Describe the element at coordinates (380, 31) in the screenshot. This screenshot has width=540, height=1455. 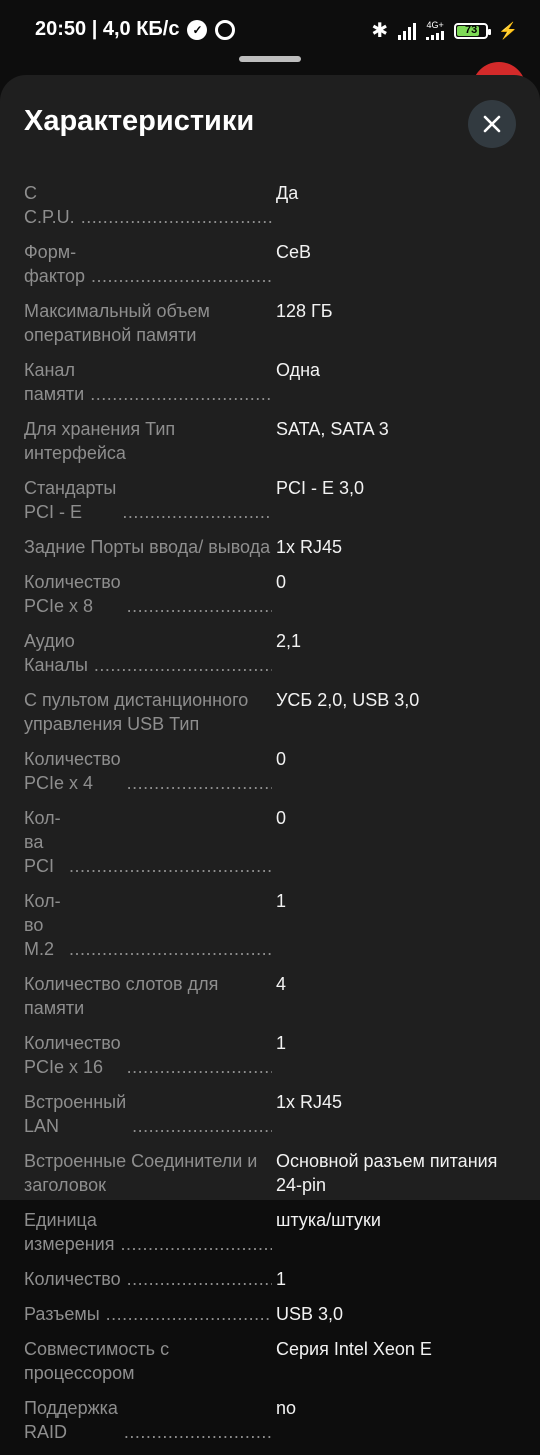
I see `bluetooth-icon: ✱` at that location.